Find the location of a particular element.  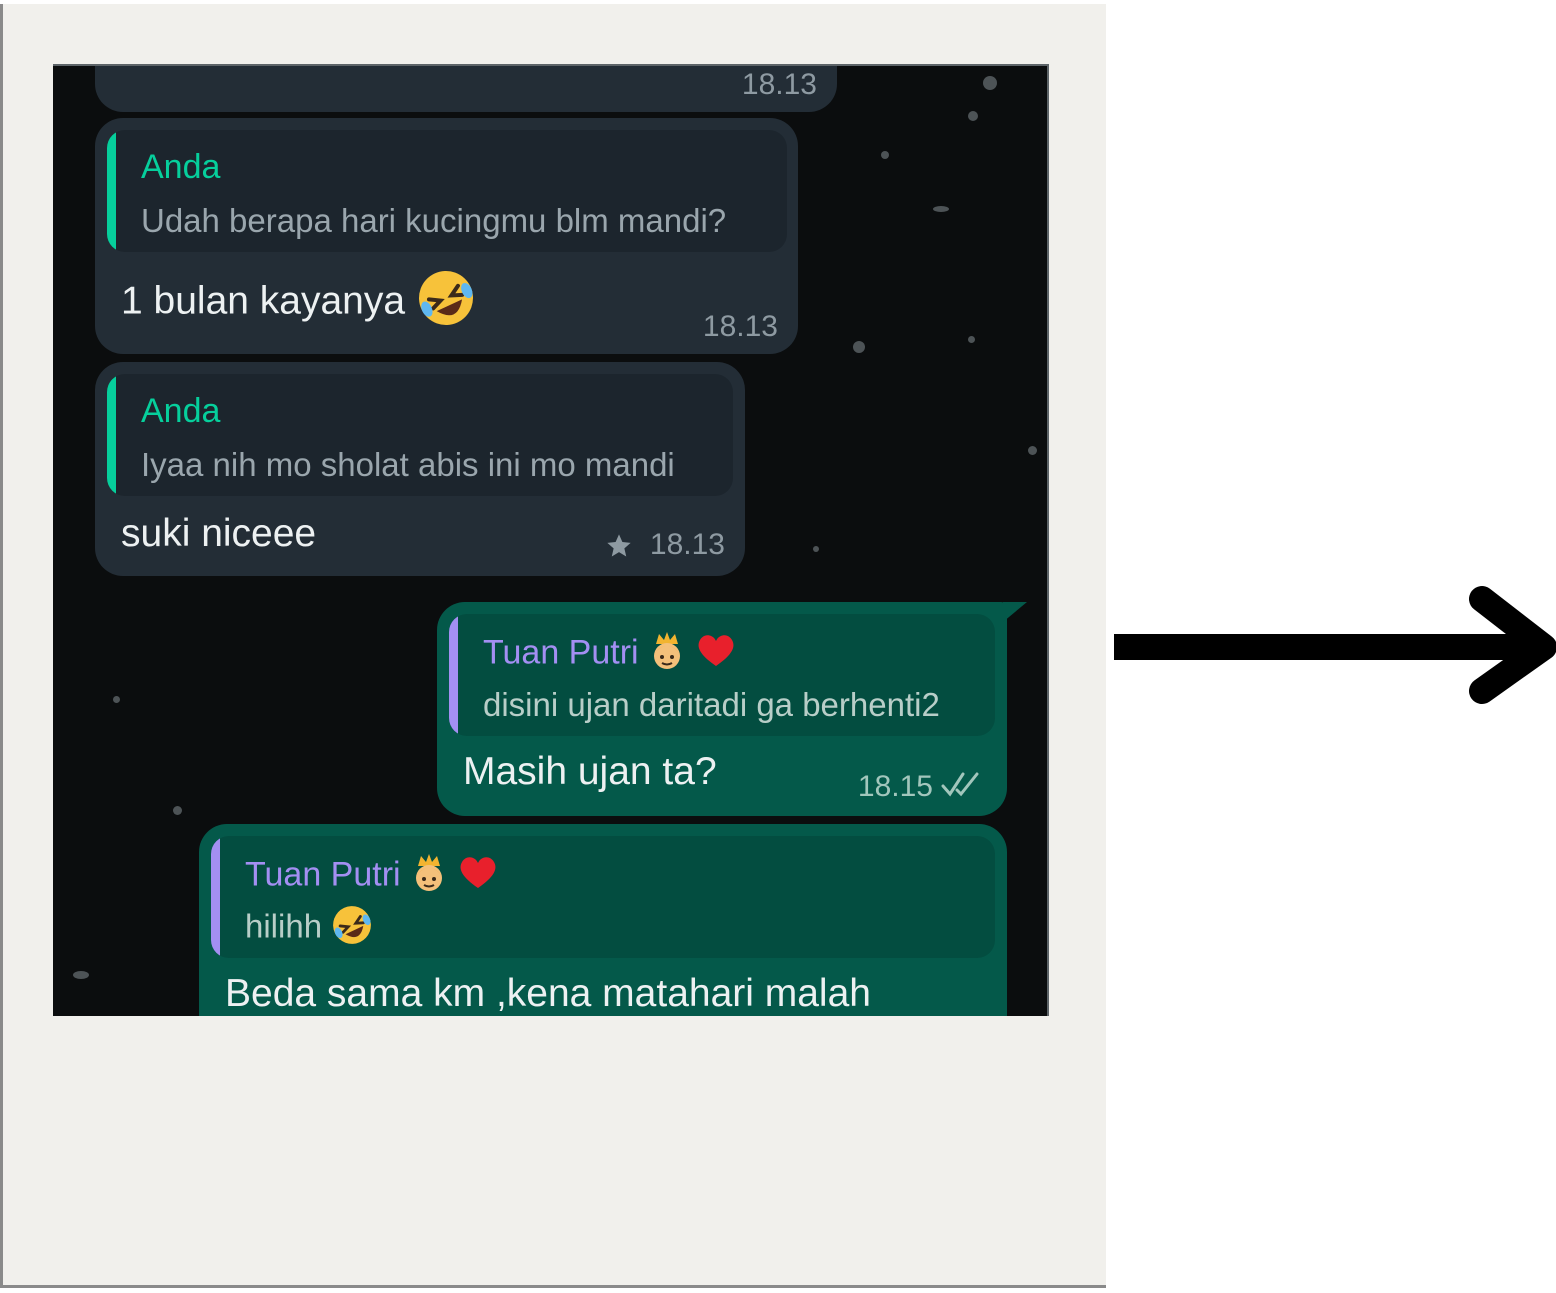

message-time: 18.15 is located at coordinates (895, 786).